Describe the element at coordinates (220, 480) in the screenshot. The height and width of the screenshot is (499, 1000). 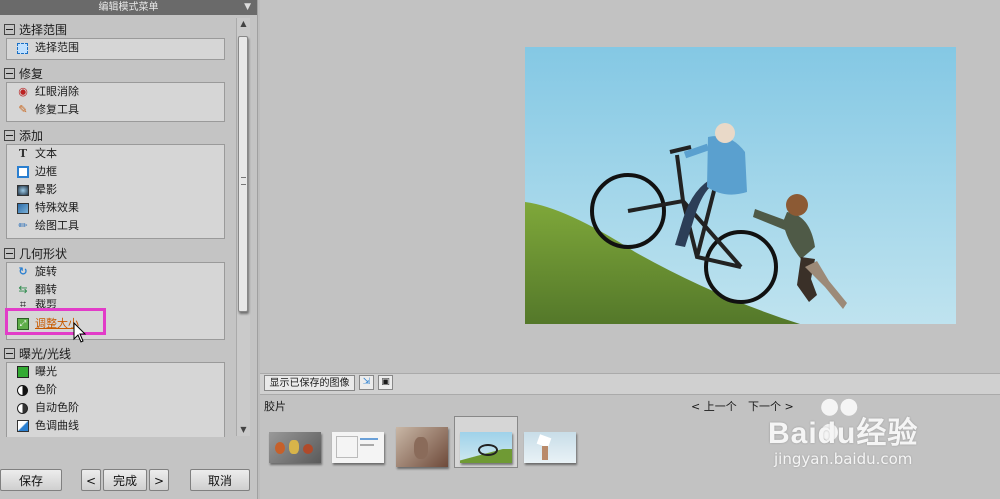
I see `cancel-button: 取消` at that location.